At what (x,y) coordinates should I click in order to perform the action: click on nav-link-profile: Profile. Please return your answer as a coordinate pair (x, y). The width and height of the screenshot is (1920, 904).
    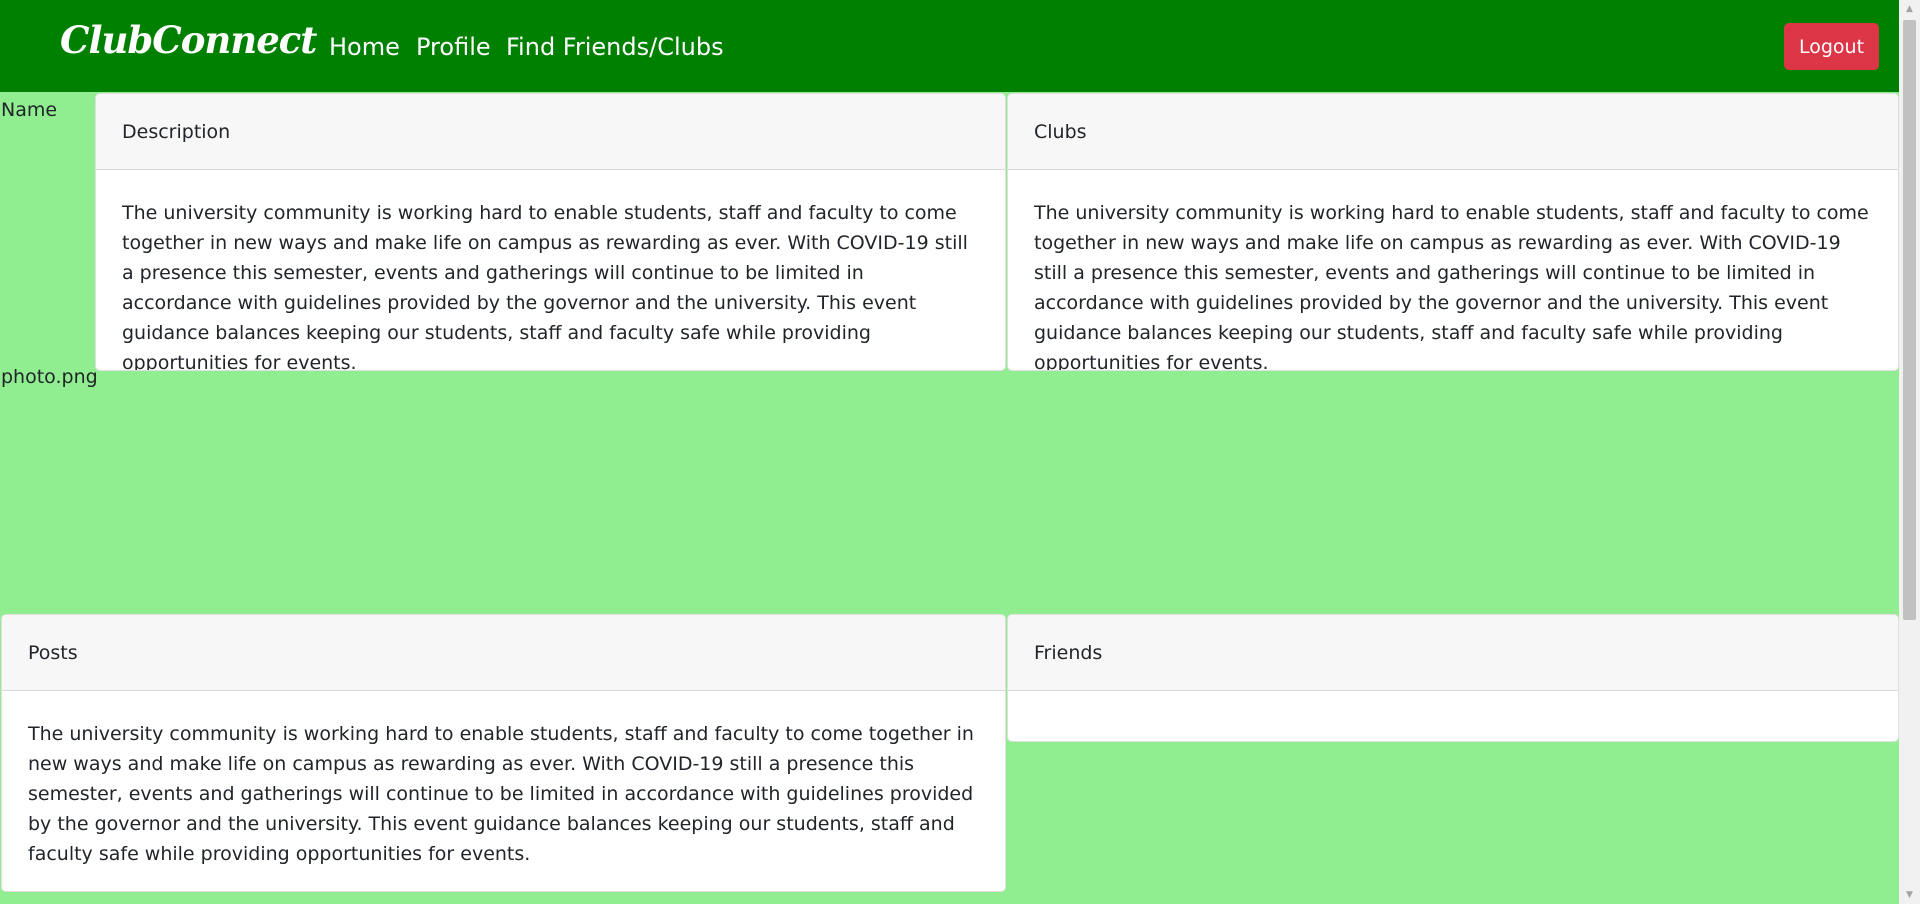
    Looking at the image, I should click on (453, 47).